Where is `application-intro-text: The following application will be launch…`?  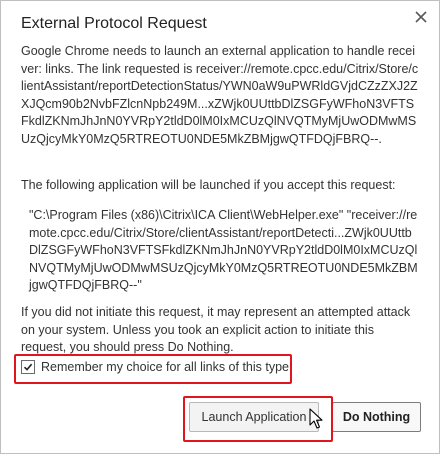
application-intro-text: The following application will be launch… is located at coordinates (208, 185).